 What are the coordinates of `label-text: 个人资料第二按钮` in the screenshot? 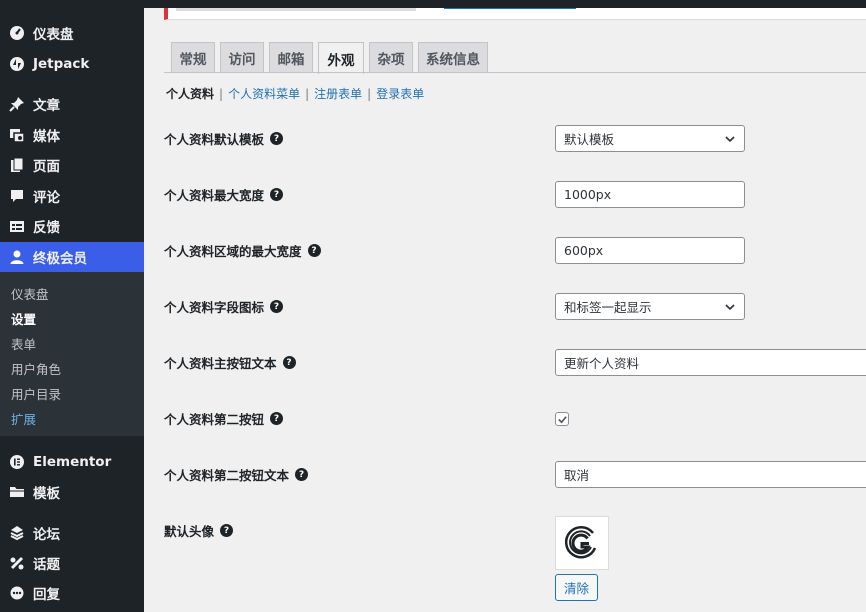 It's located at (214, 419).